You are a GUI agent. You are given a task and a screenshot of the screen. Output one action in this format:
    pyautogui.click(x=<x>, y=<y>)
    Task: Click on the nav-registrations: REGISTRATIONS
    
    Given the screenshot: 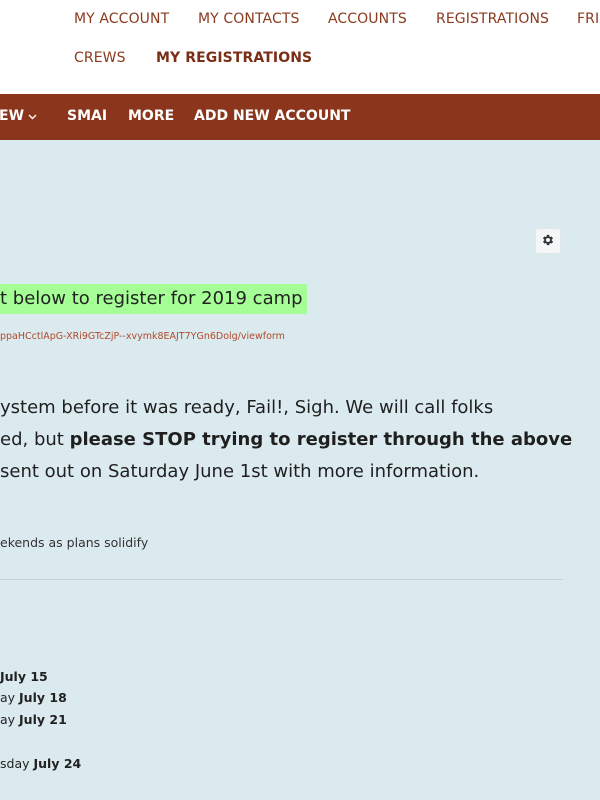 What is the action you would take?
    pyautogui.click(x=492, y=19)
    